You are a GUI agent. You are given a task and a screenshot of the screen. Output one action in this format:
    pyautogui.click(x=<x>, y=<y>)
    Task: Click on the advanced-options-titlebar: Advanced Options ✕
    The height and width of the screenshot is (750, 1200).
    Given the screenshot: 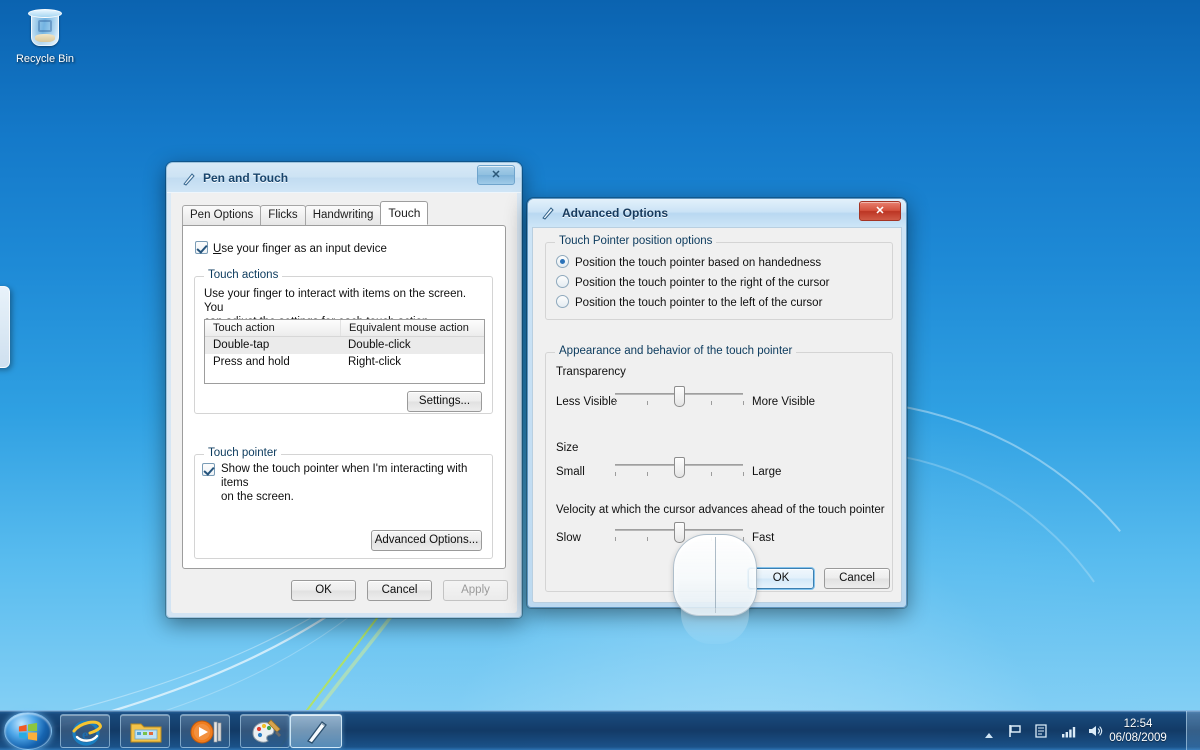 What is the action you would take?
    pyautogui.click(x=717, y=213)
    